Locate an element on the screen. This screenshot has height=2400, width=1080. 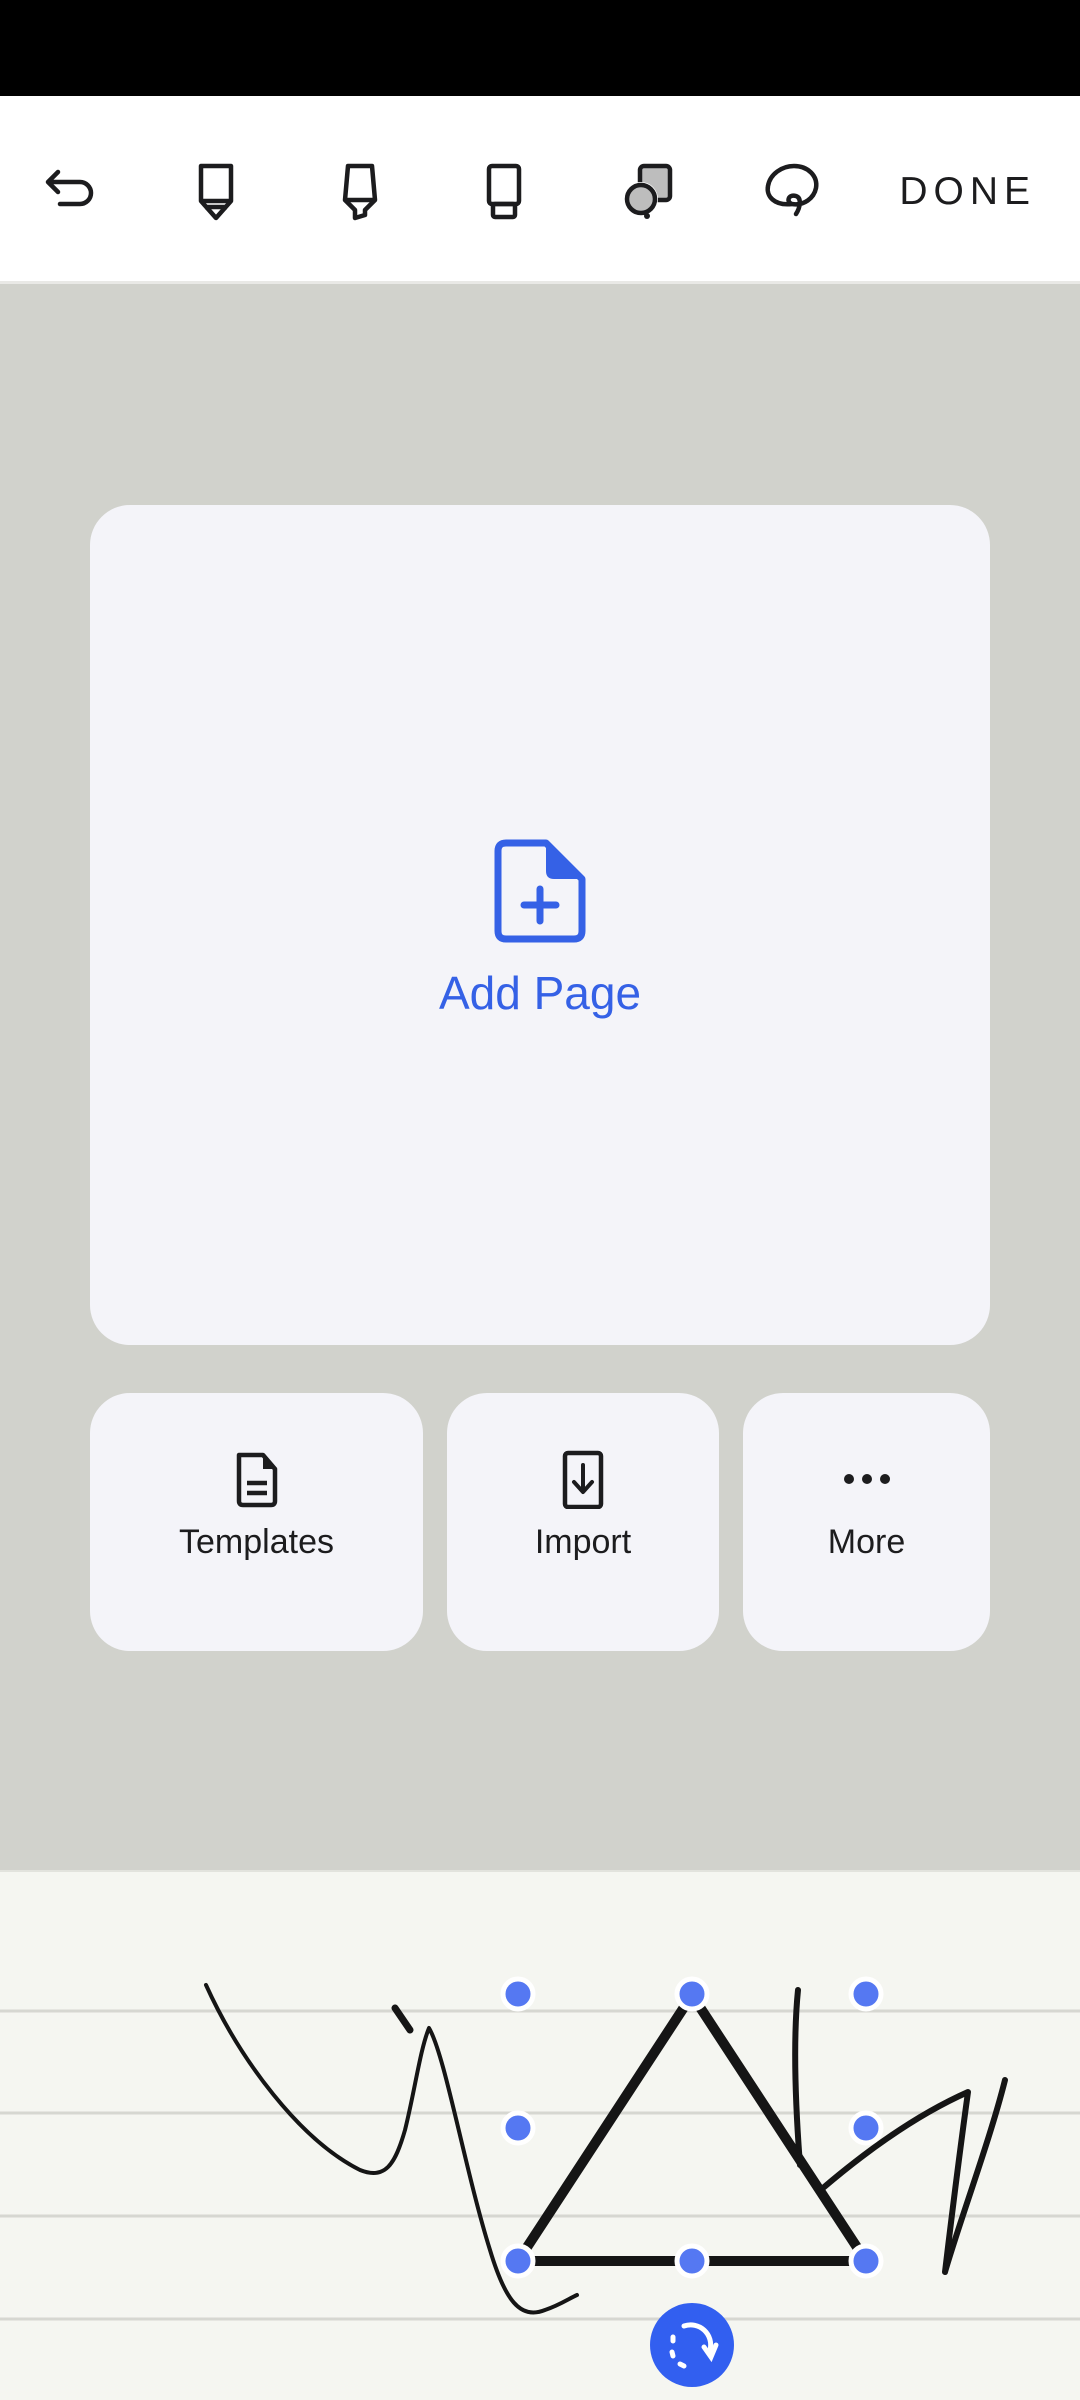
document-icon is located at coordinates (256, 1480).